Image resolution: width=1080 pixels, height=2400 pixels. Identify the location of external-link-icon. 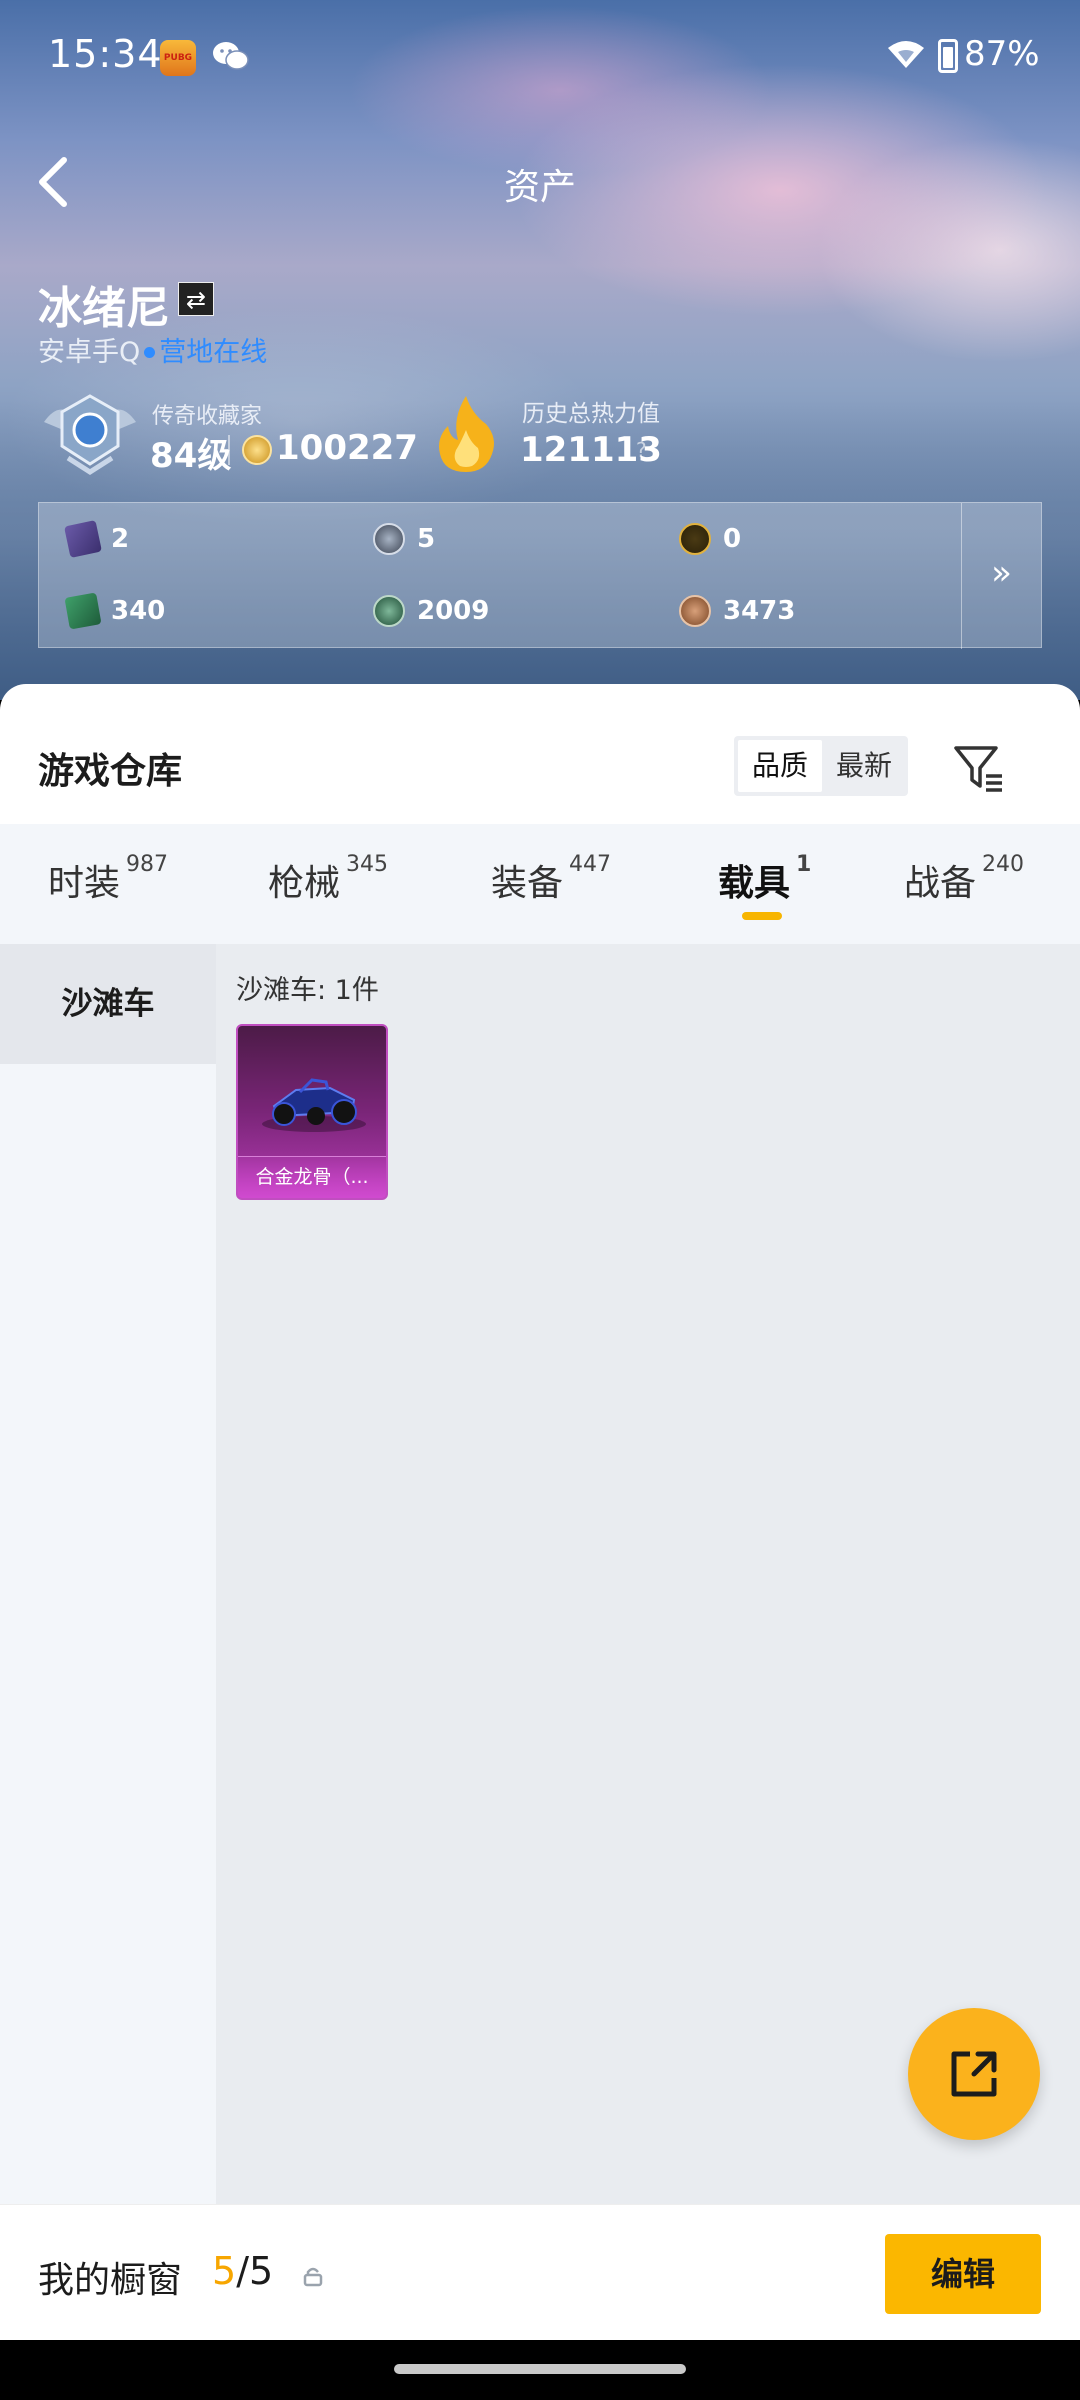
(974, 2074).